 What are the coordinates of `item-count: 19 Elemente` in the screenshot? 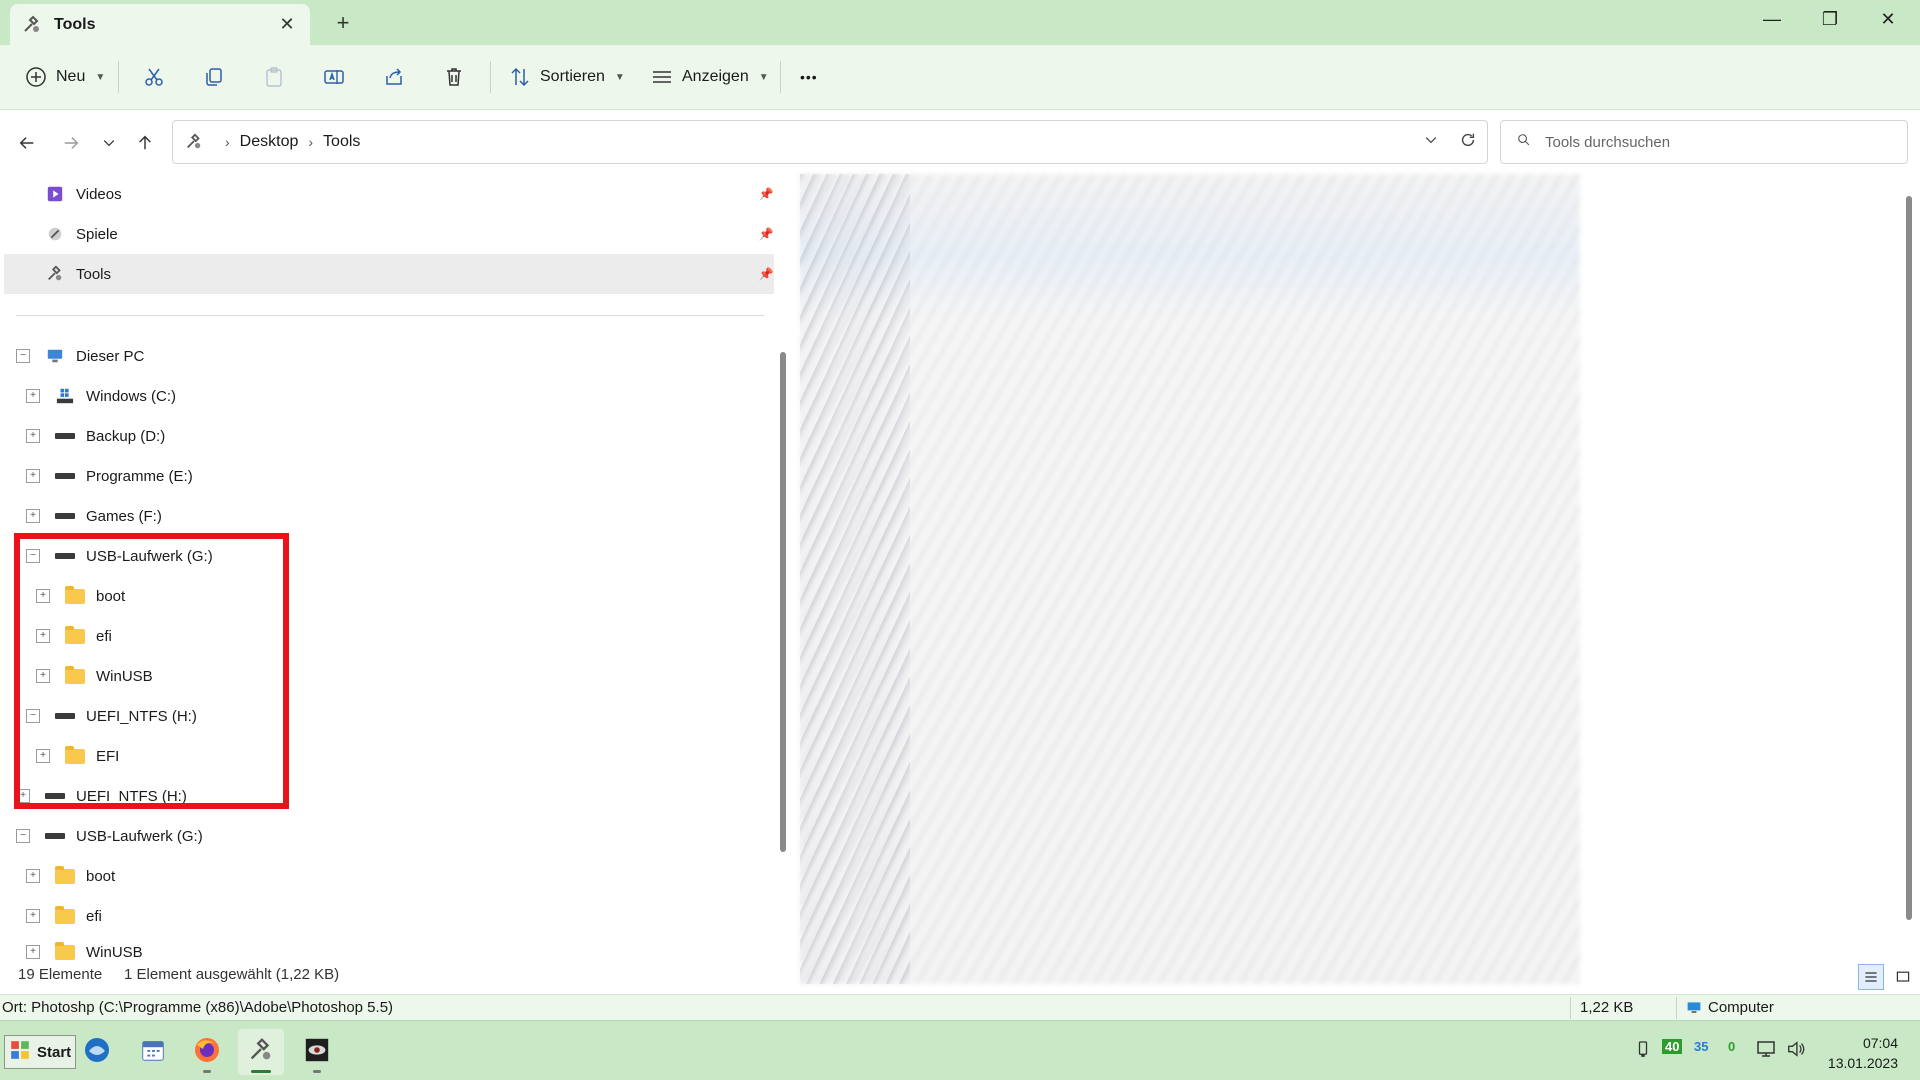 It's located at (60, 974).